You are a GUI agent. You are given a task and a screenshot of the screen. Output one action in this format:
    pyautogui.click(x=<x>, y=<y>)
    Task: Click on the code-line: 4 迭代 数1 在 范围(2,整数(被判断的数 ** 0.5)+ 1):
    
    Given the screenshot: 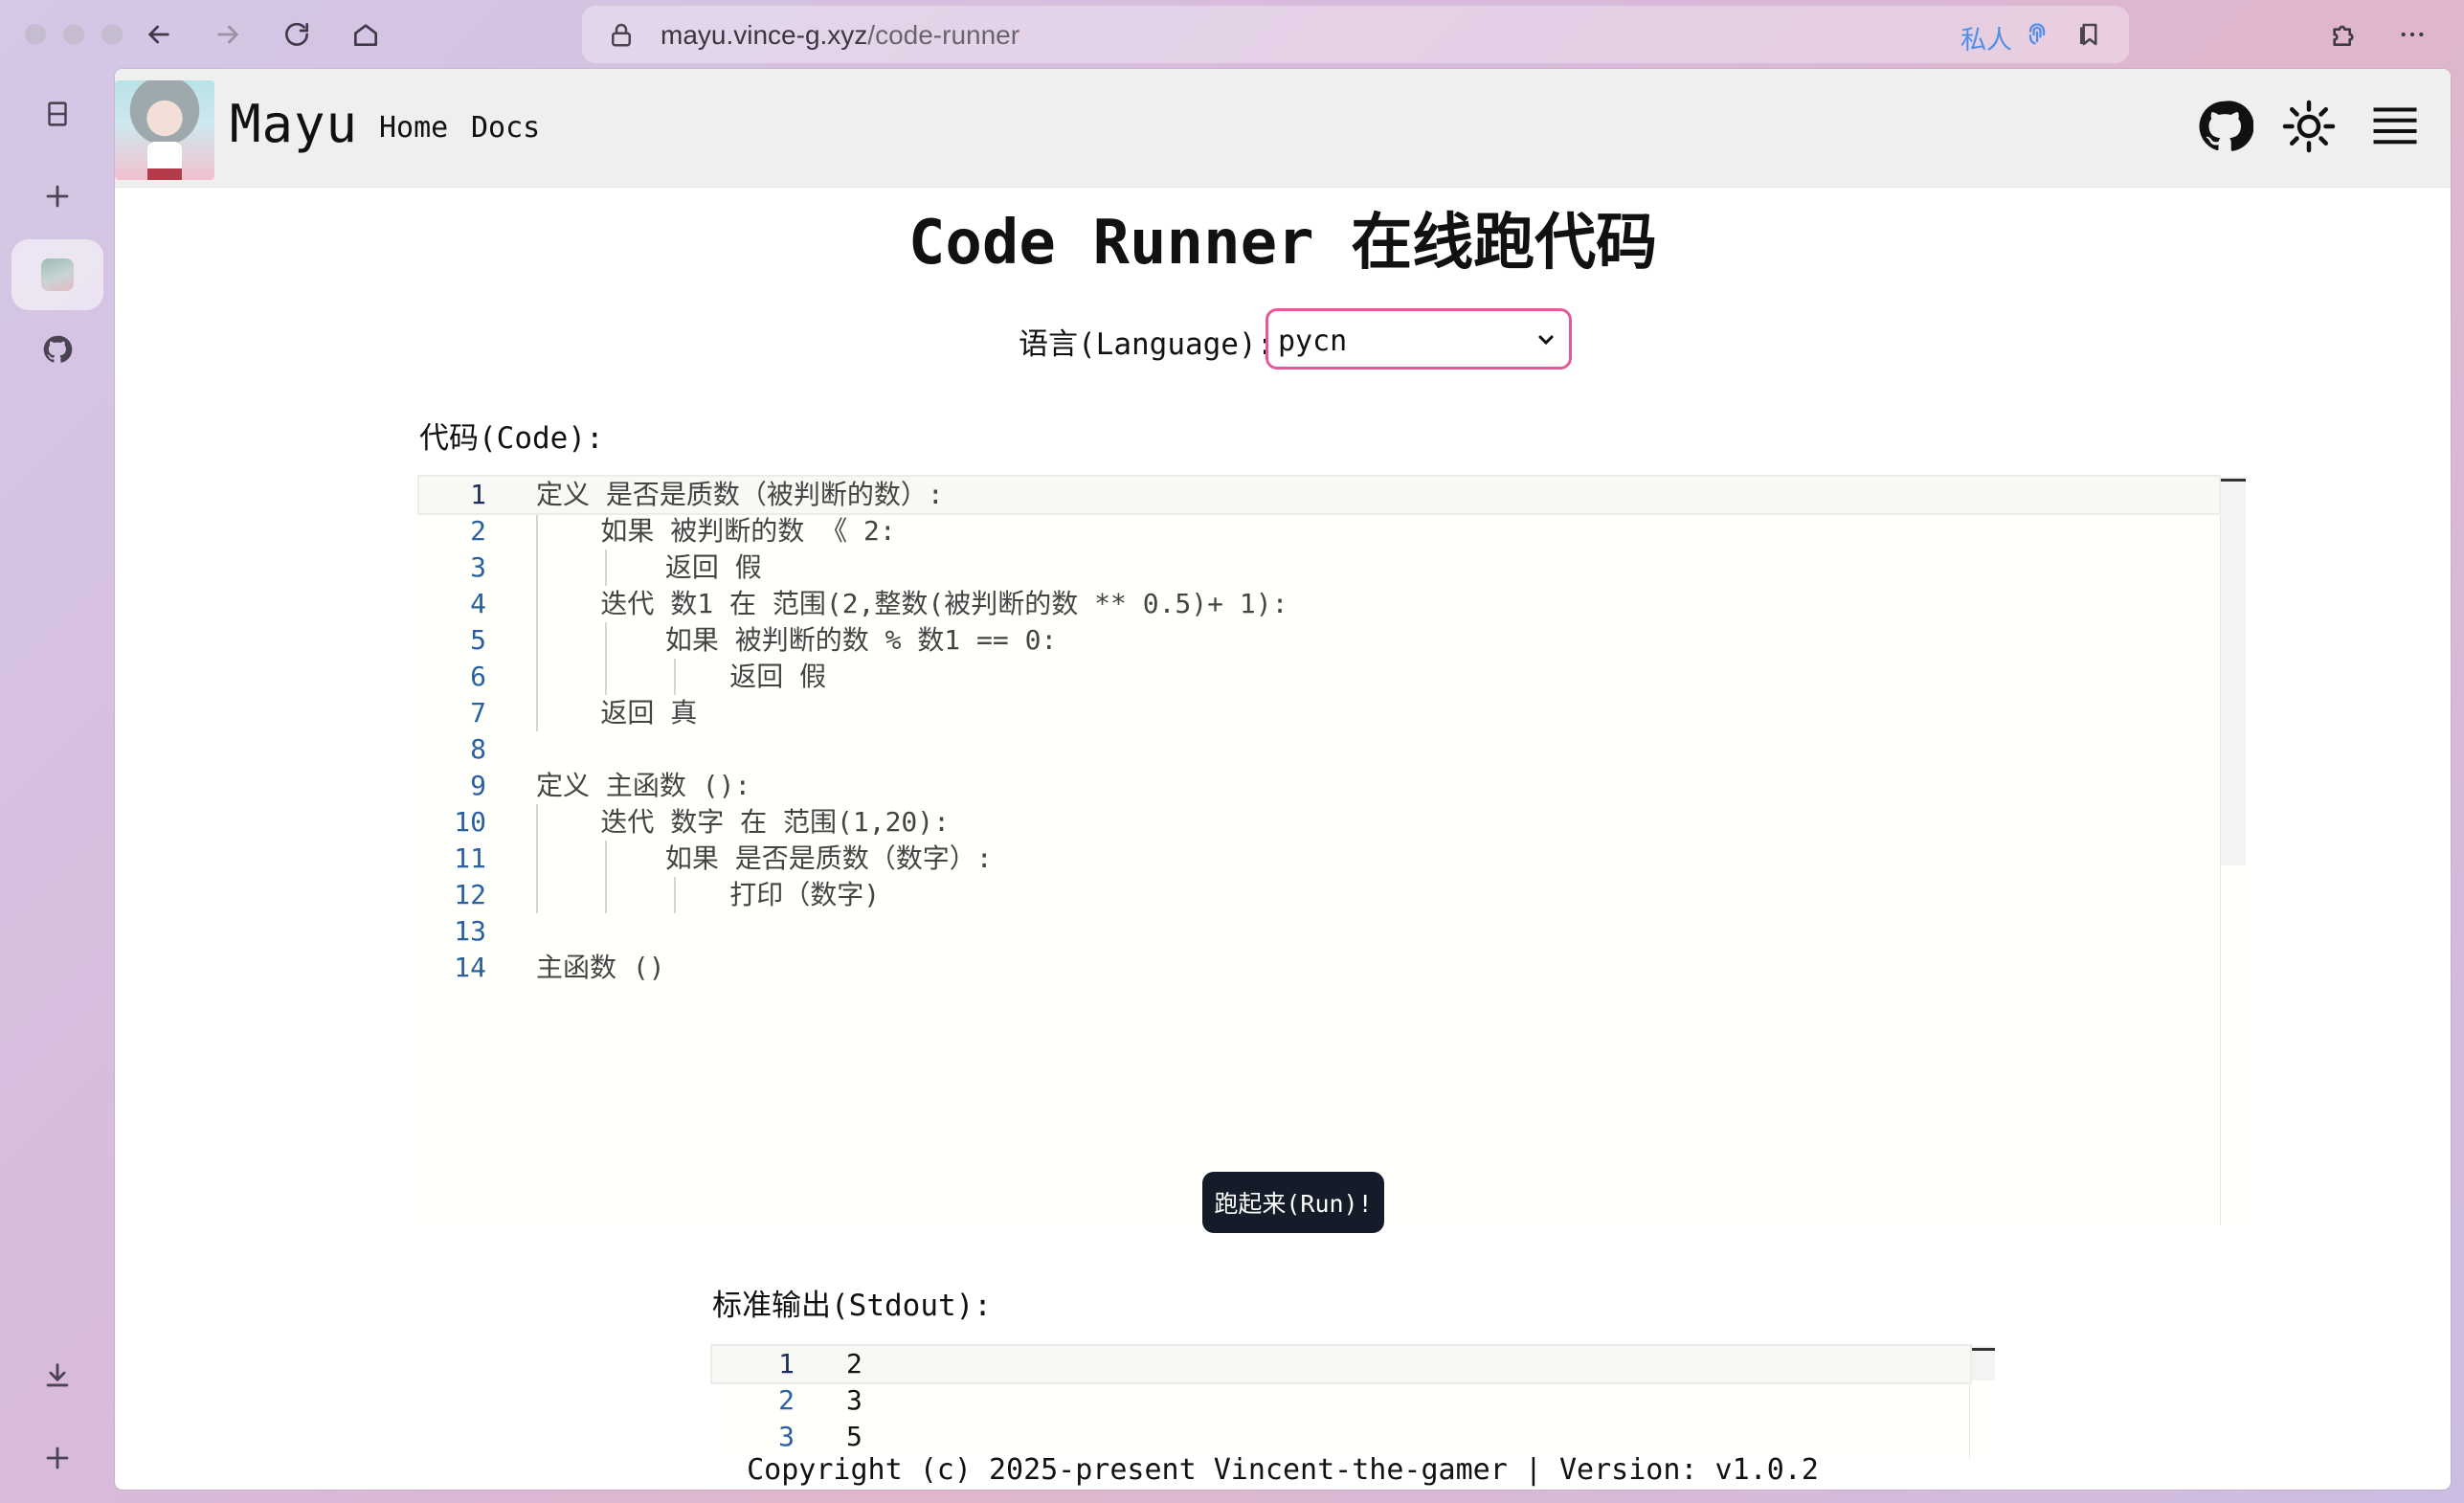 What is the action you would take?
    pyautogui.click(x=1319, y=604)
    